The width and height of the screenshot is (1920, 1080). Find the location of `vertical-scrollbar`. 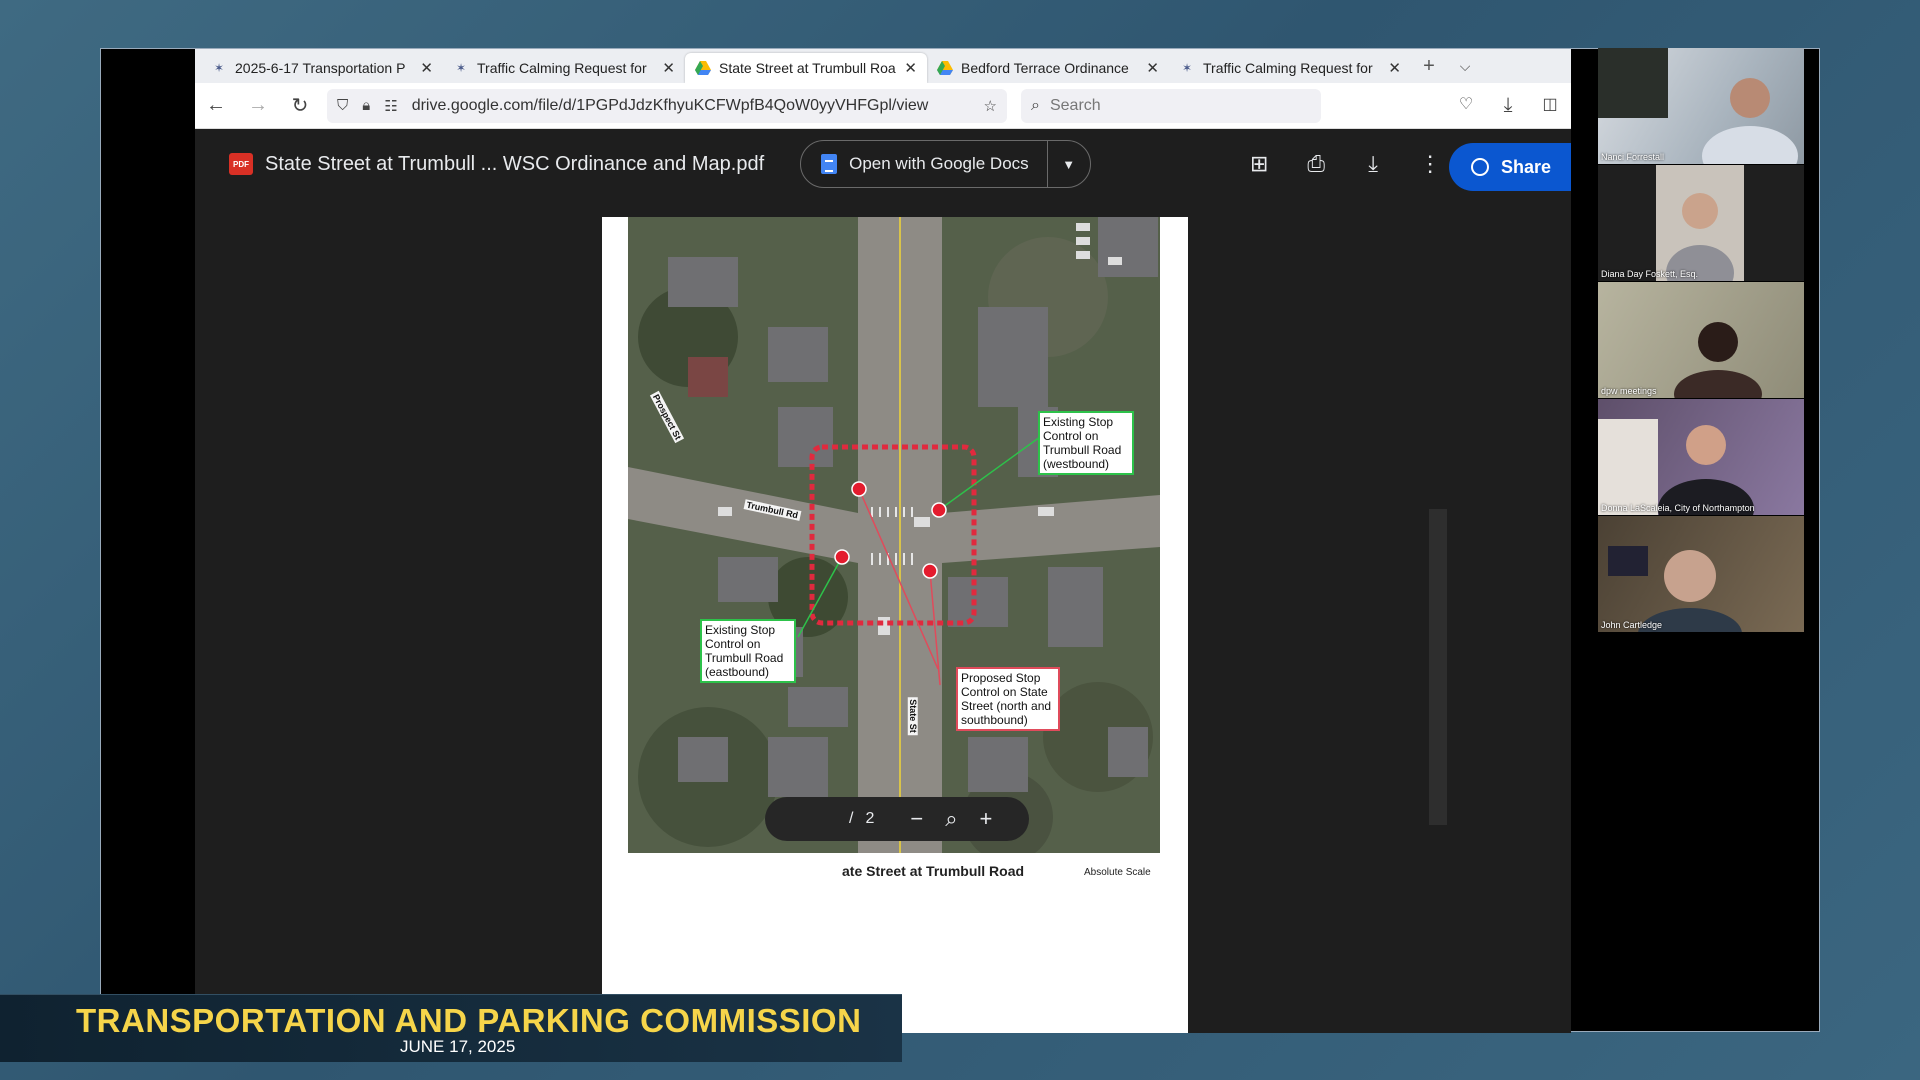

vertical-scrollbar is located at coordinates (1438, 667).